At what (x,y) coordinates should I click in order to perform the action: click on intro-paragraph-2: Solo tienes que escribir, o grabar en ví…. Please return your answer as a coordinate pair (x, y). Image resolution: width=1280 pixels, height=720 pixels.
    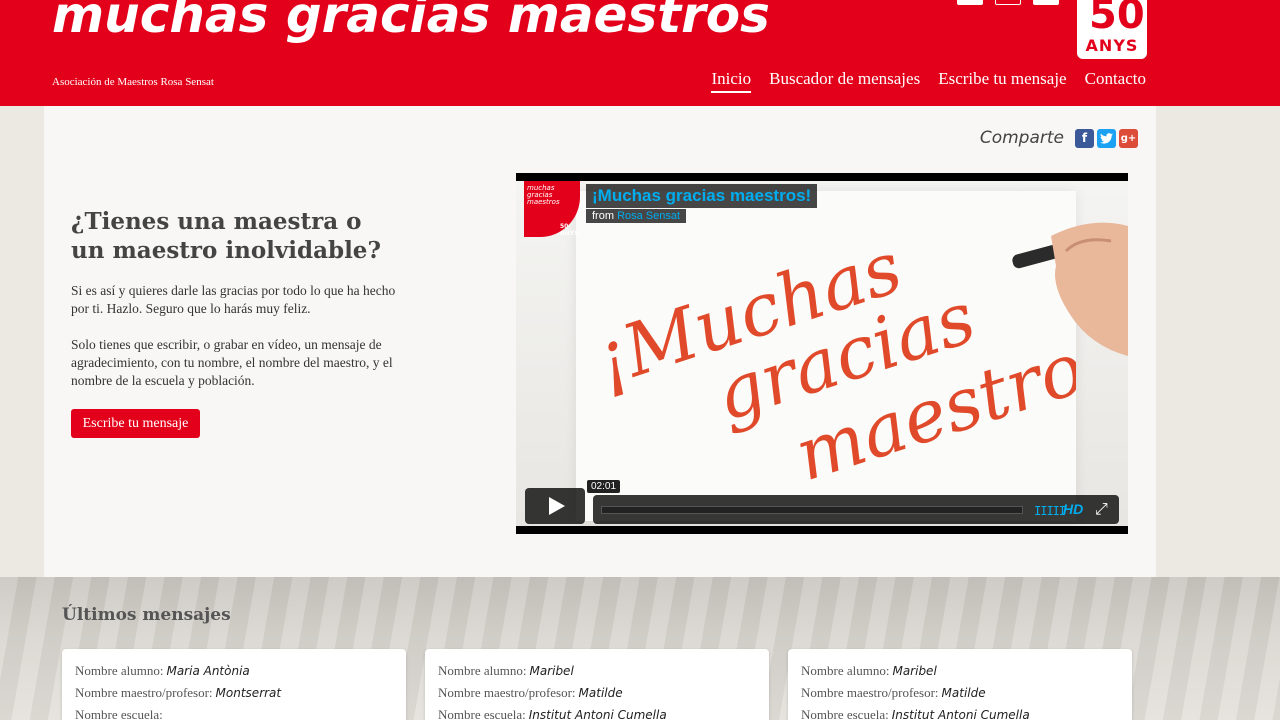
    Looking at the image, I should click on (232, 362).